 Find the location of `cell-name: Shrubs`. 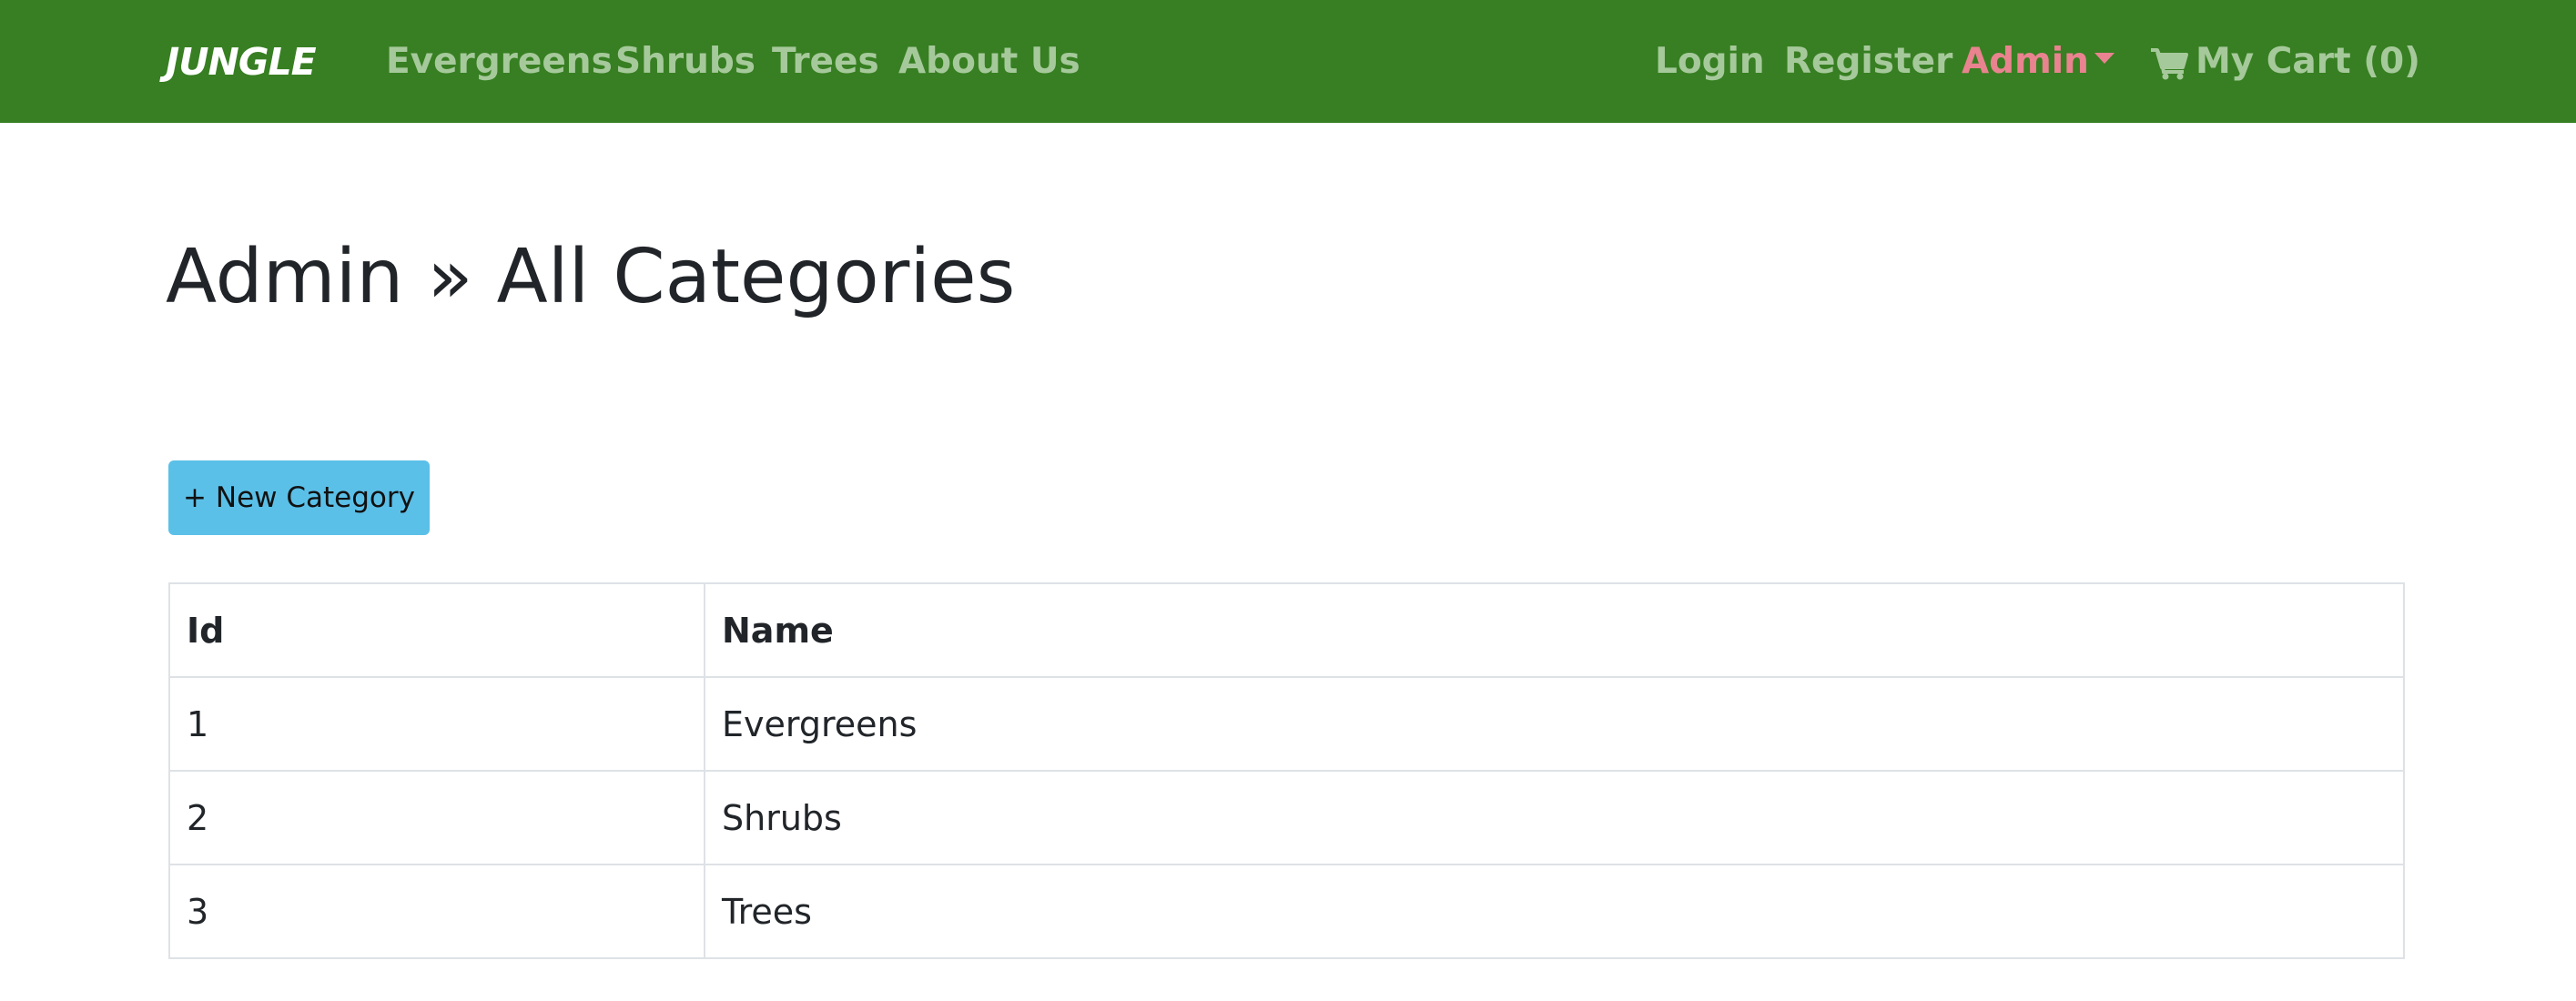

cell-name: Shrubs is located at coordinates (1554, 818).